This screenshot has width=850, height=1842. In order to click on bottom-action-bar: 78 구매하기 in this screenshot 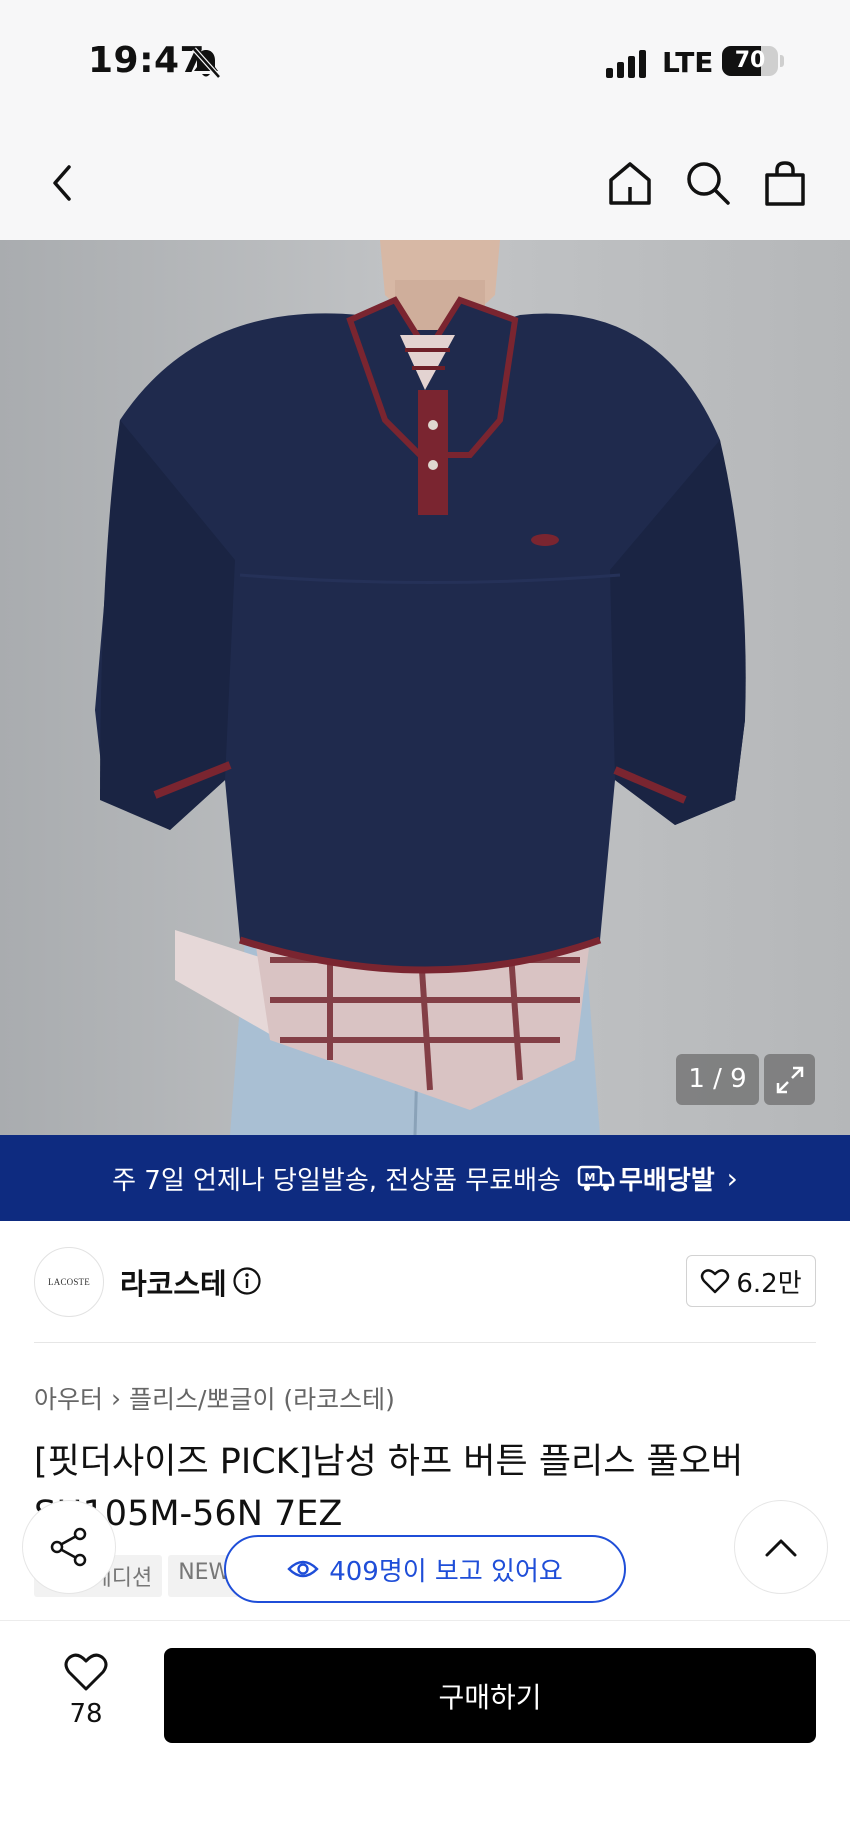, I will do `click(425, 1731)`.